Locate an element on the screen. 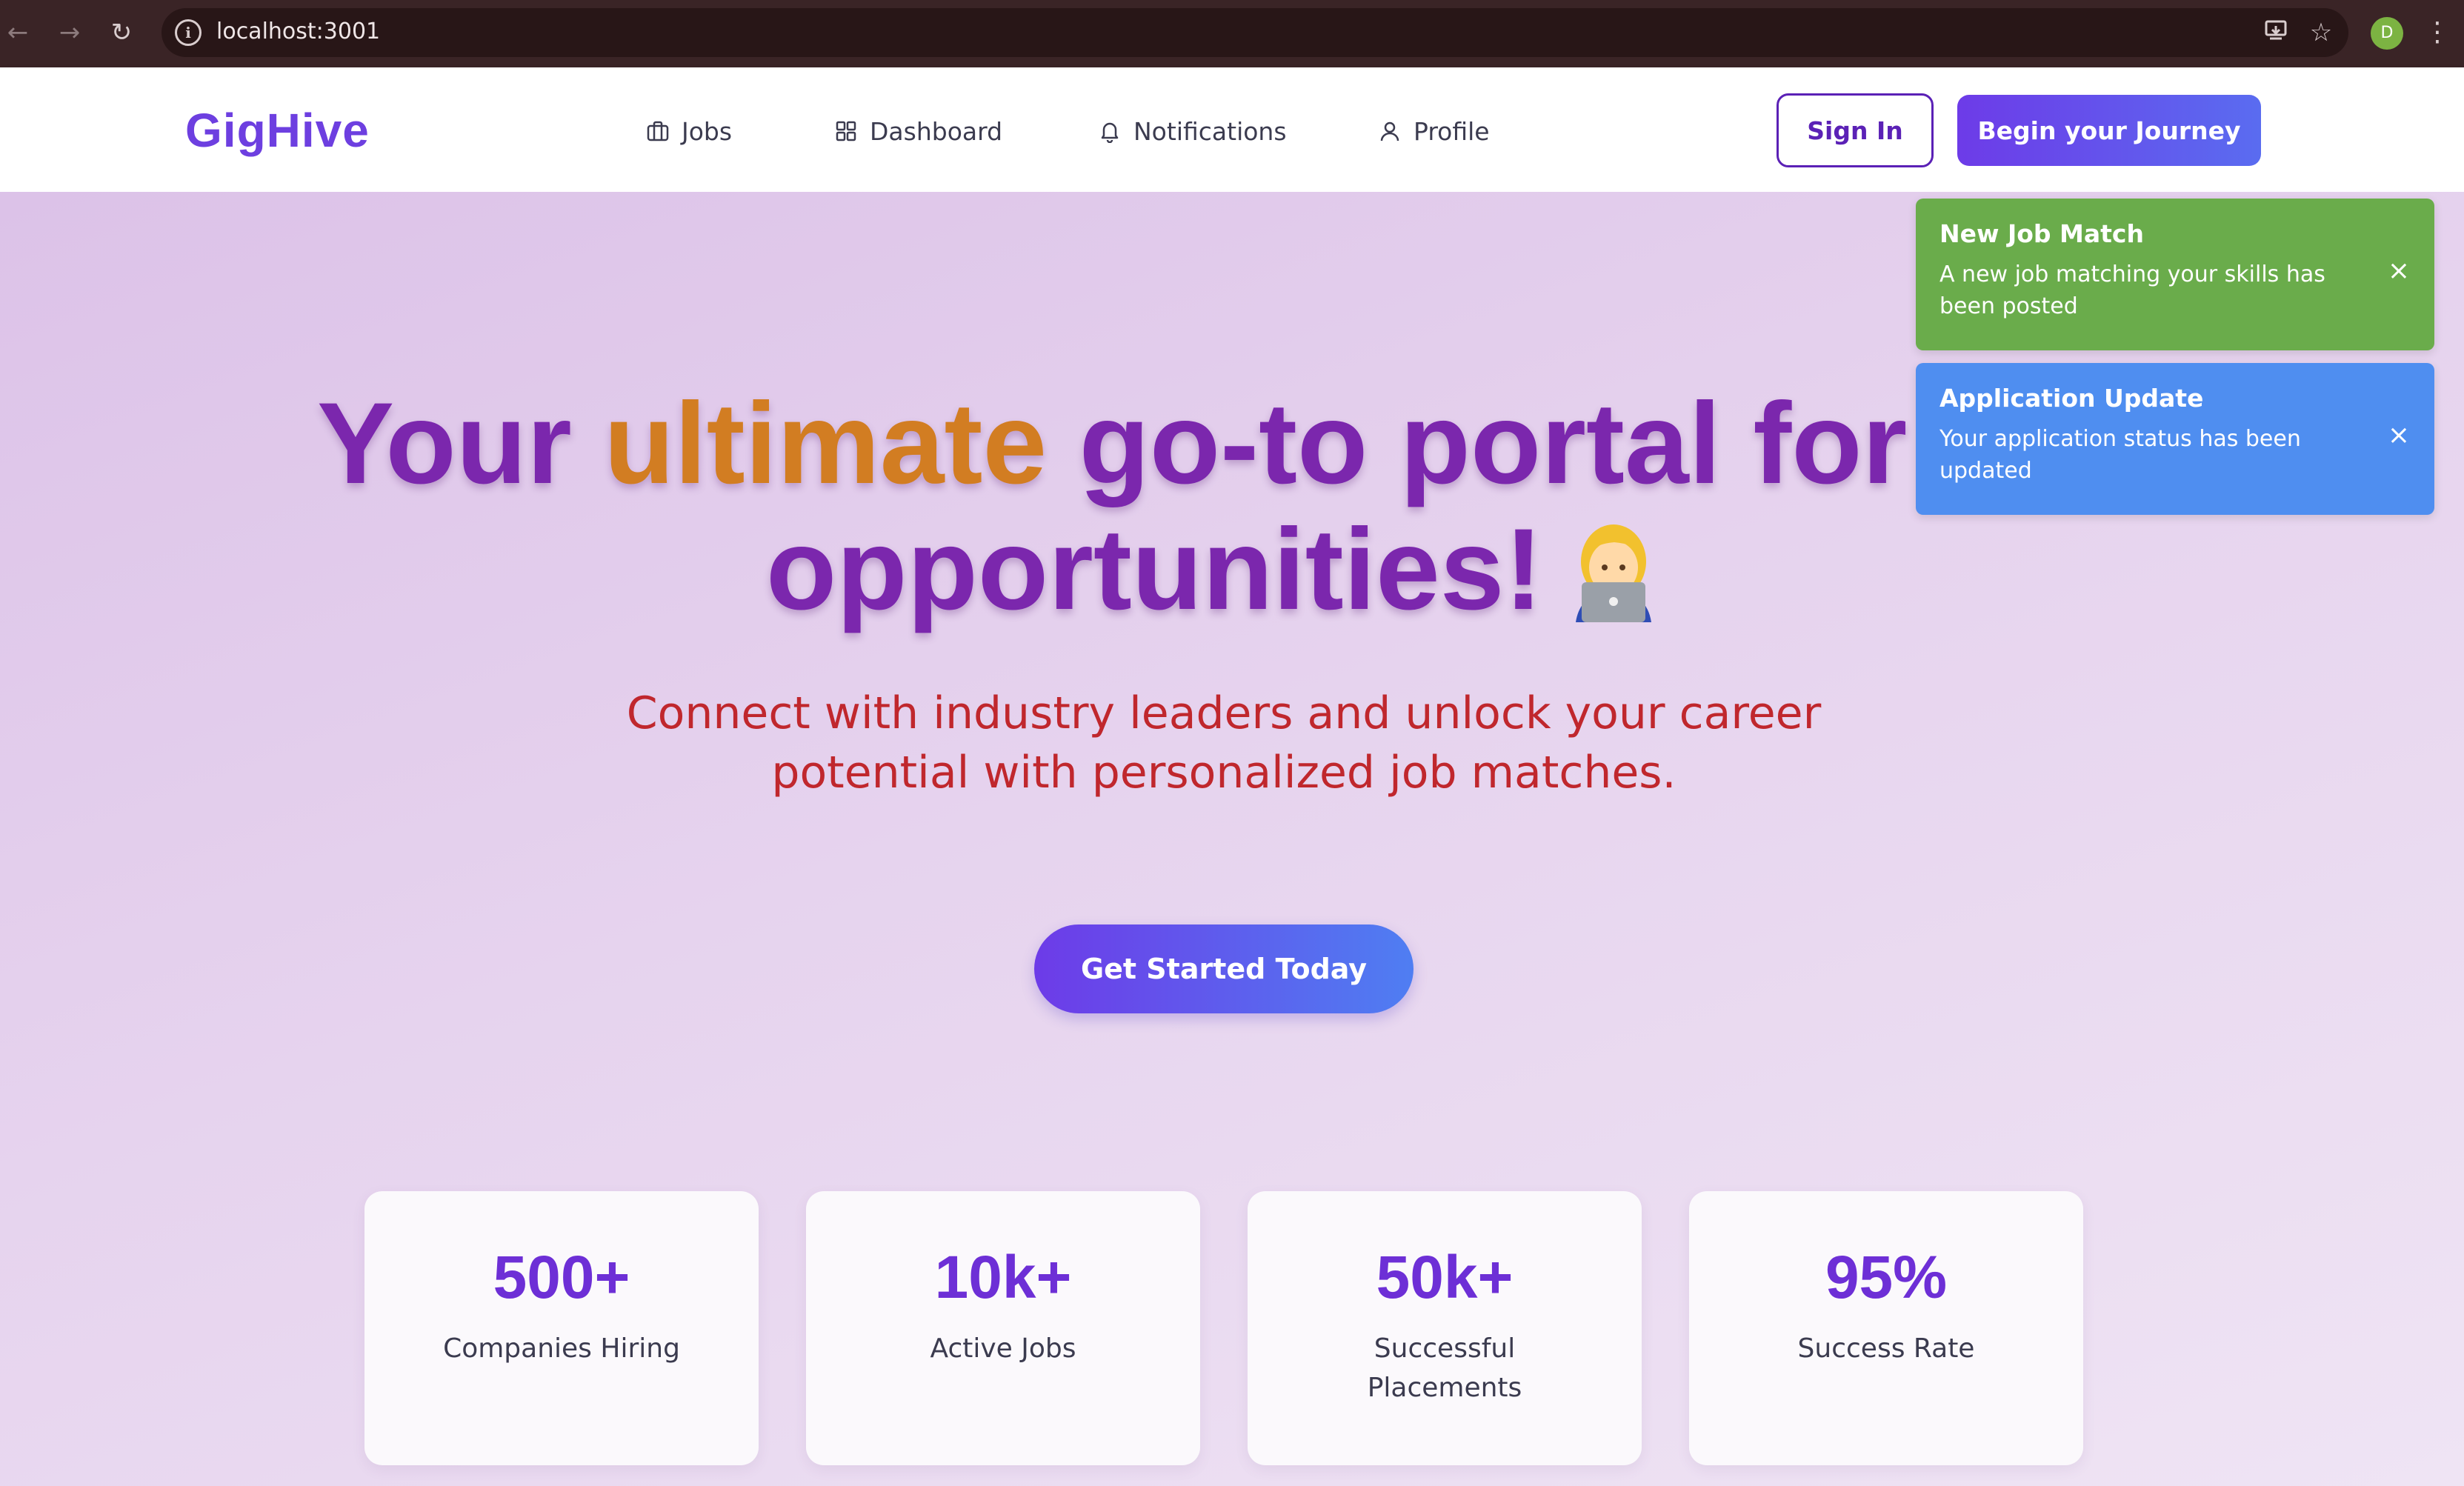 This screenshot has width=2464, height=1486. woman-technologist-emoji-icon is located at coordinates (1614, 570).